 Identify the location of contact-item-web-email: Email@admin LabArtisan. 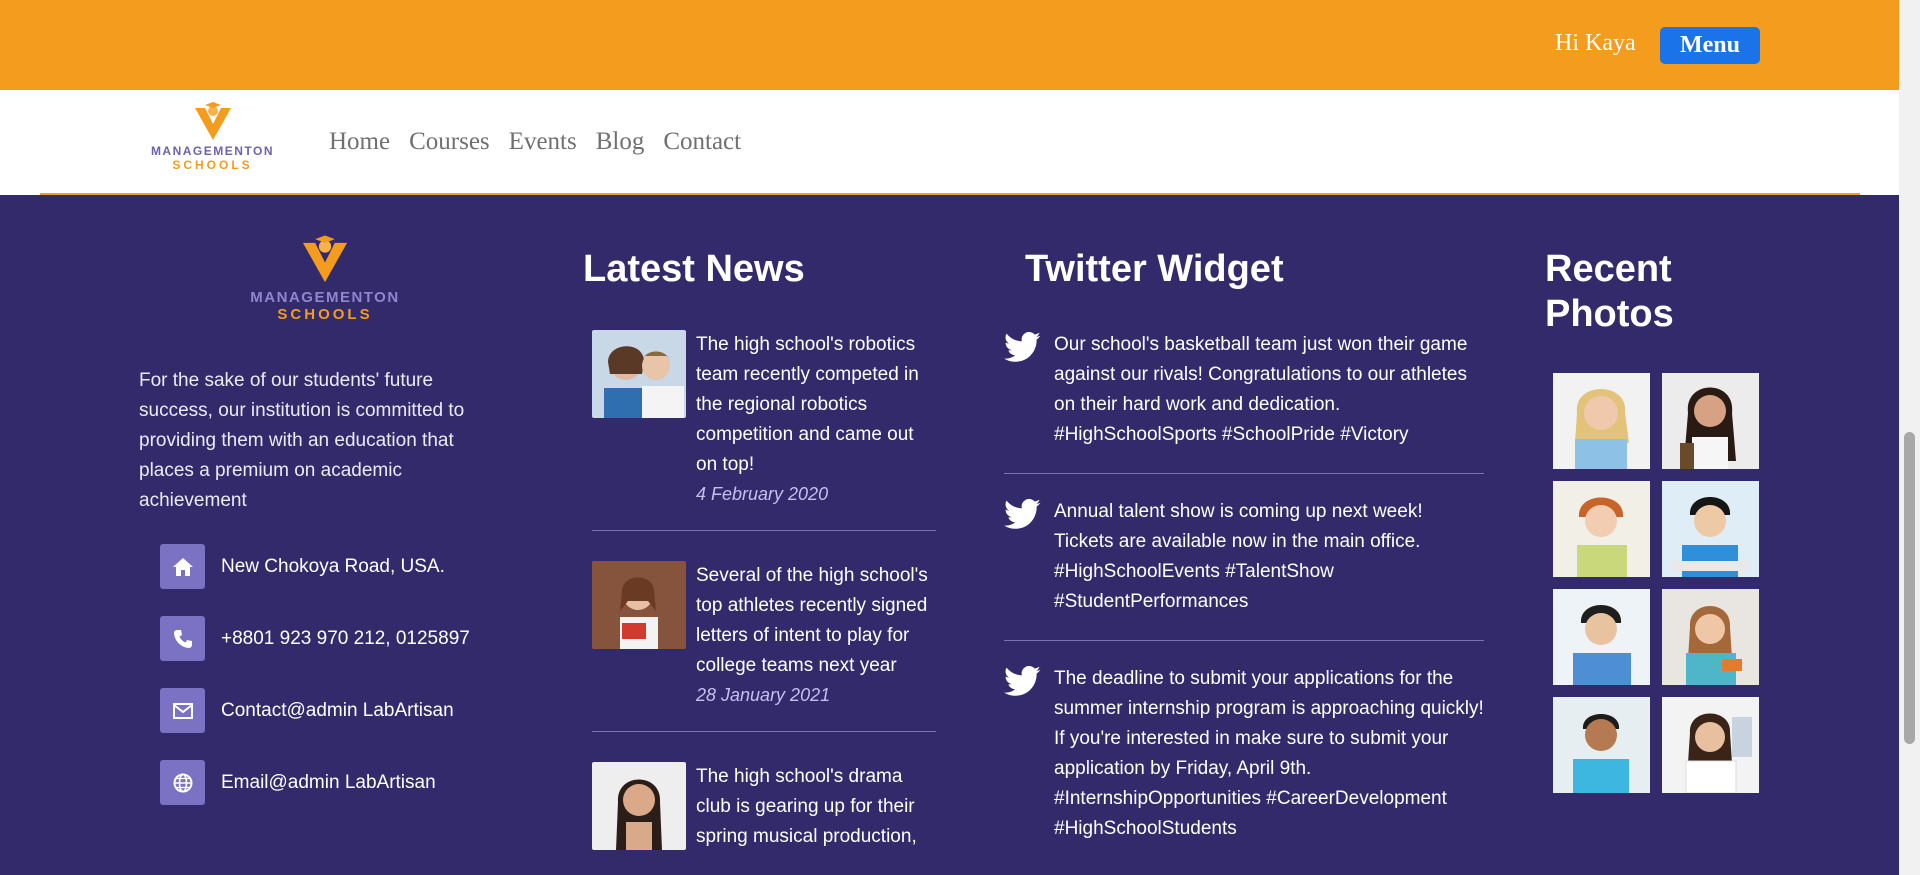
(315, 782).